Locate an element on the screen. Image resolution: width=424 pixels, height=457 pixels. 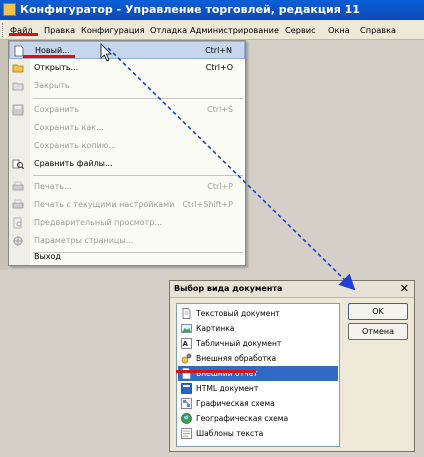
svg-text: A is located at coordinates (186, 344).